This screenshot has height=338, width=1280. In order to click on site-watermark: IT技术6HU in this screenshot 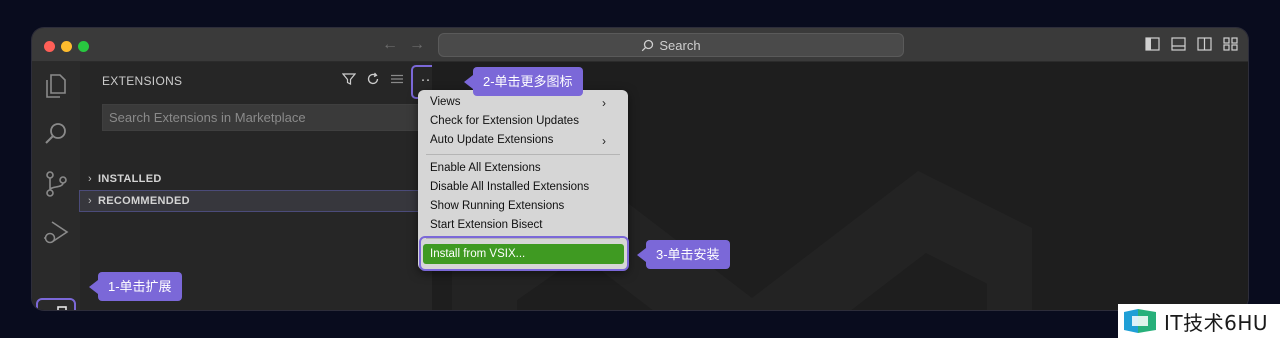, I will do `click(1199, 321)`.